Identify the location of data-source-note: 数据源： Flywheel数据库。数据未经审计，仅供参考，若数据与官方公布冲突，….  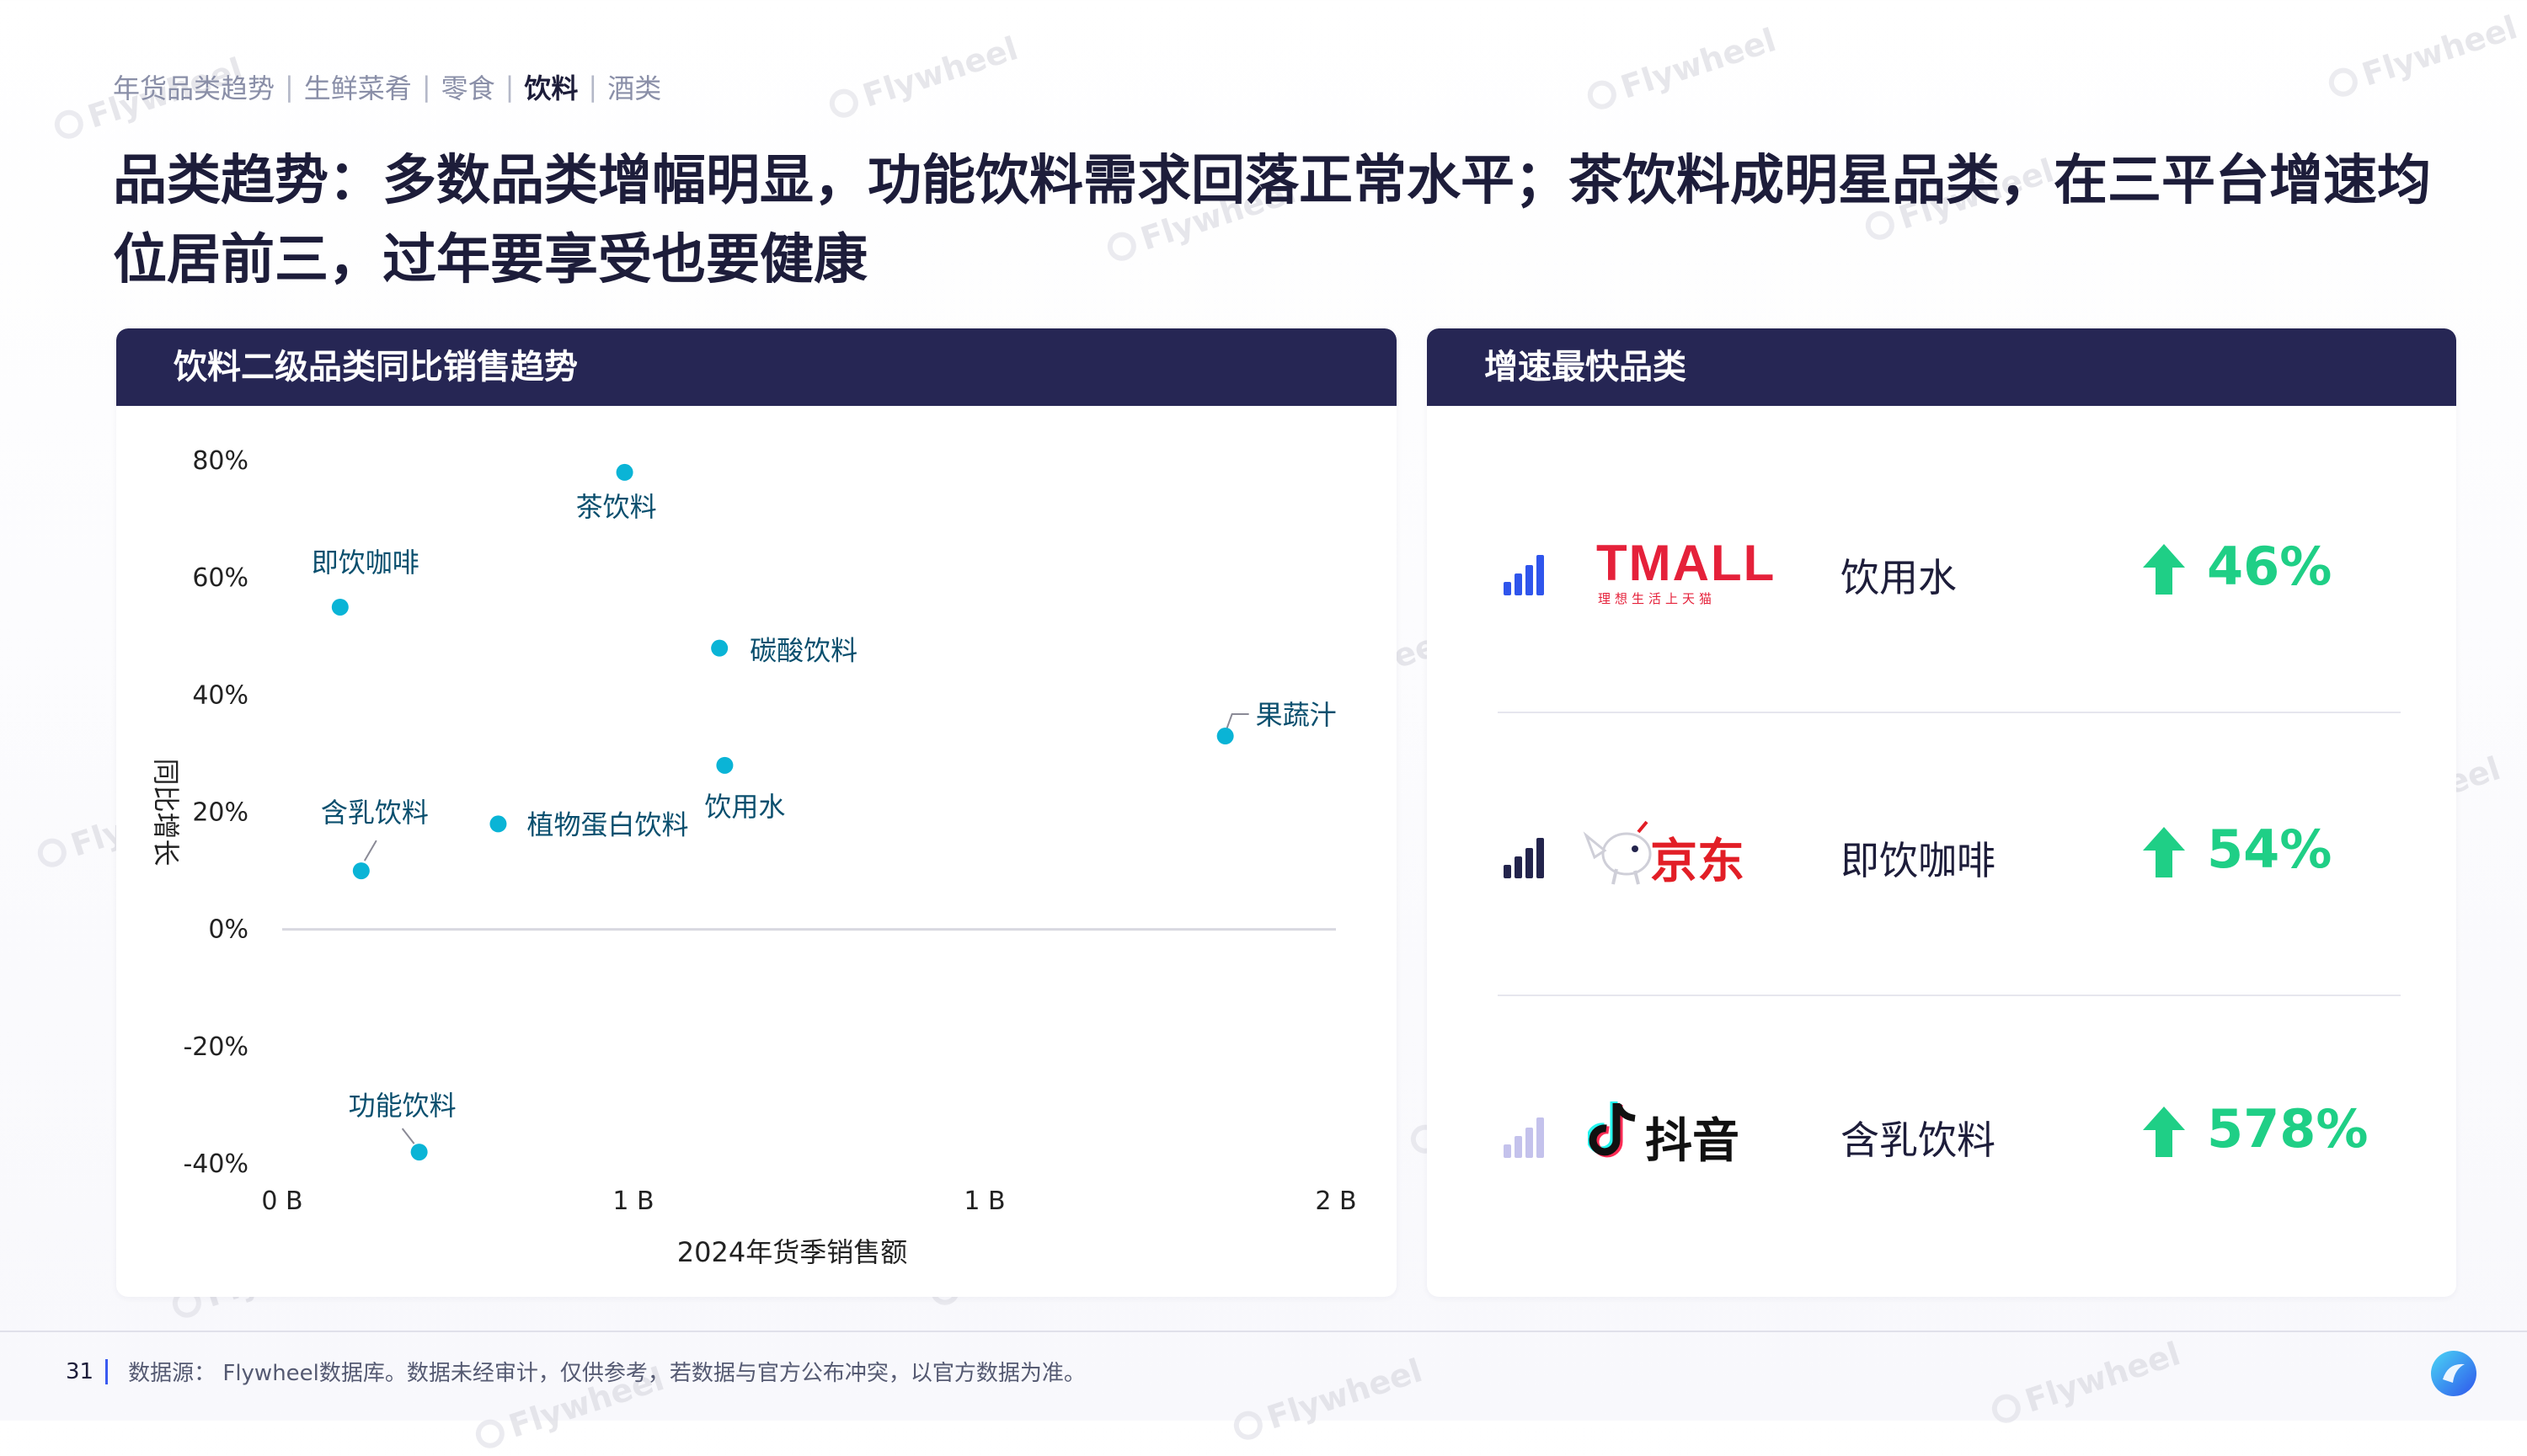
(607, 1373).